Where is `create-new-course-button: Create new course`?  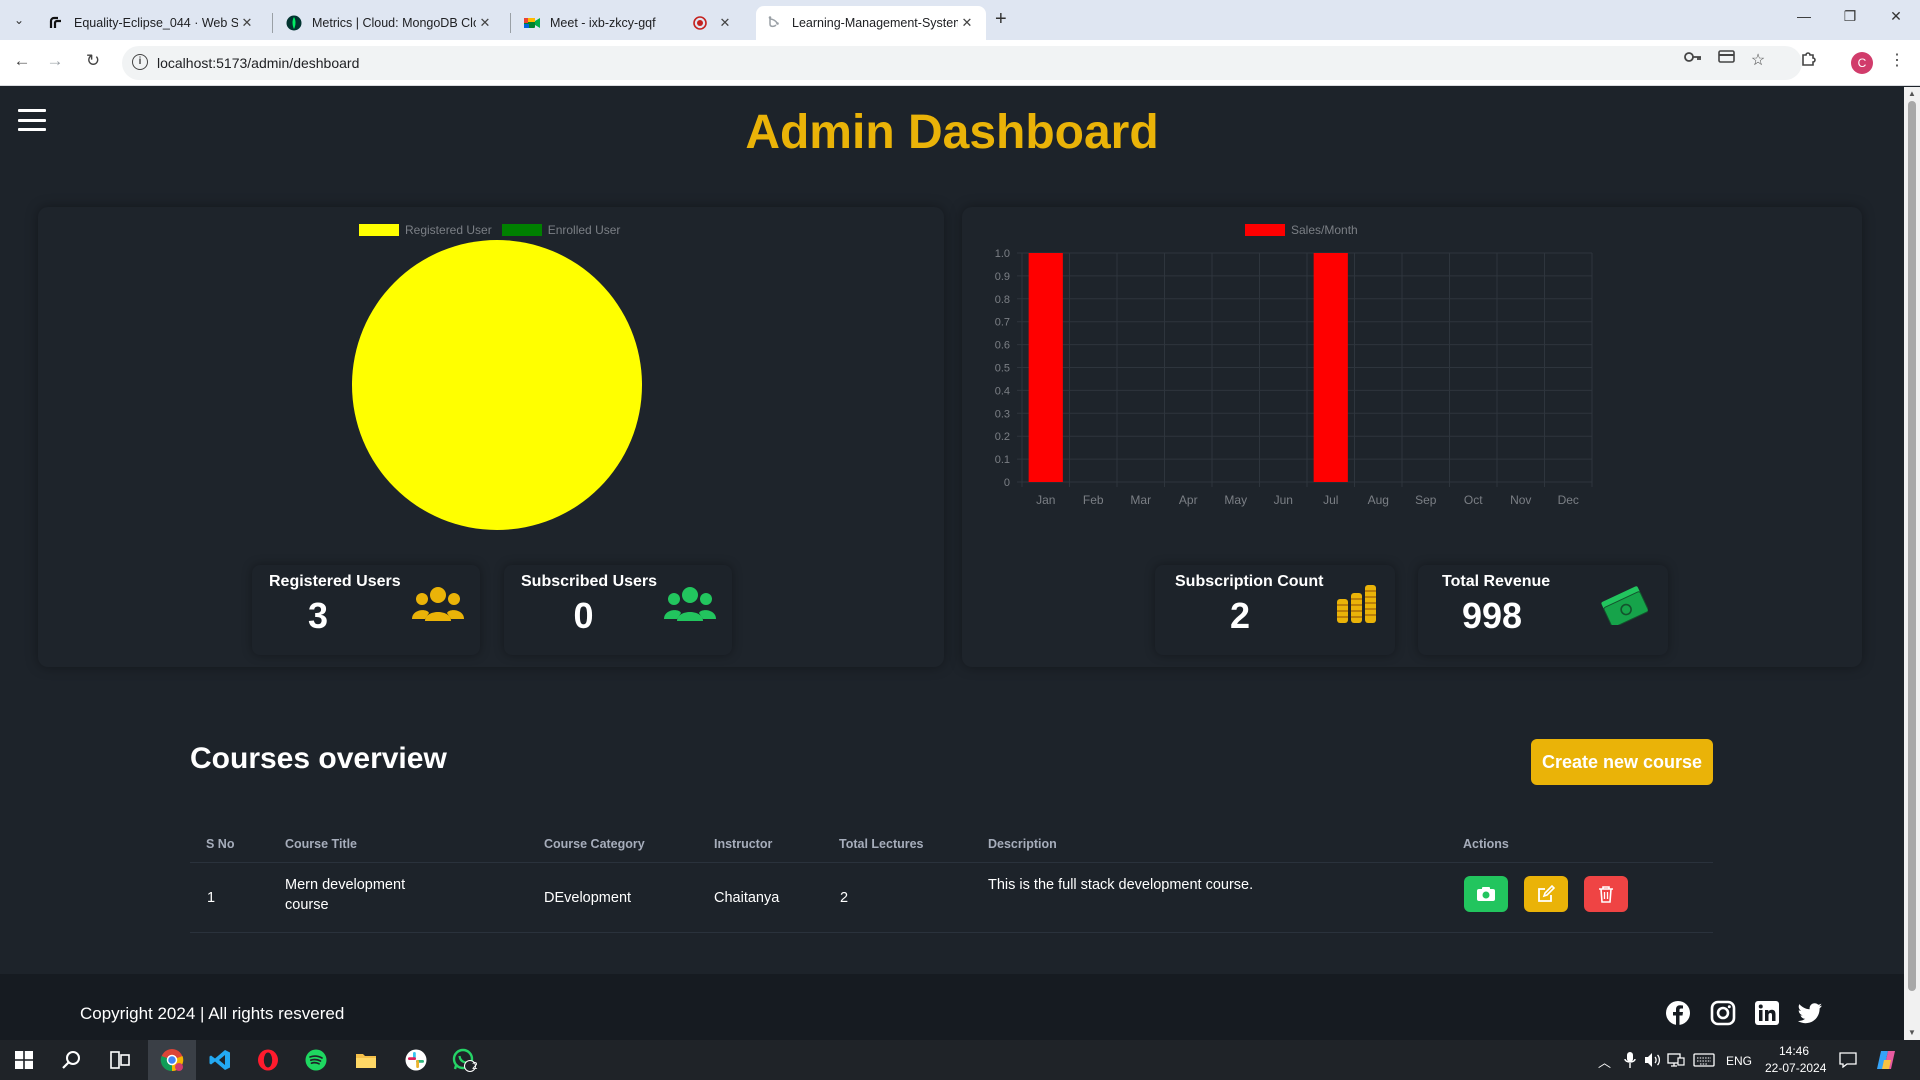 create-new-course-button: Create new course is located at coordinates (1622, 762).